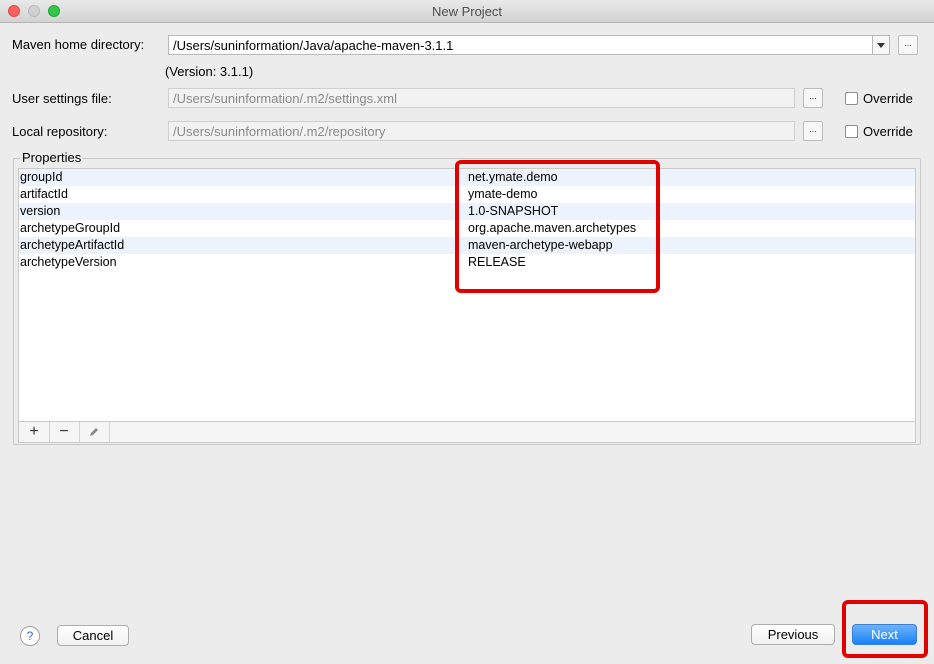 This screenshot has height=664, width=934. I want to click on user-settings-label: User settings file:, so click(62, 98).